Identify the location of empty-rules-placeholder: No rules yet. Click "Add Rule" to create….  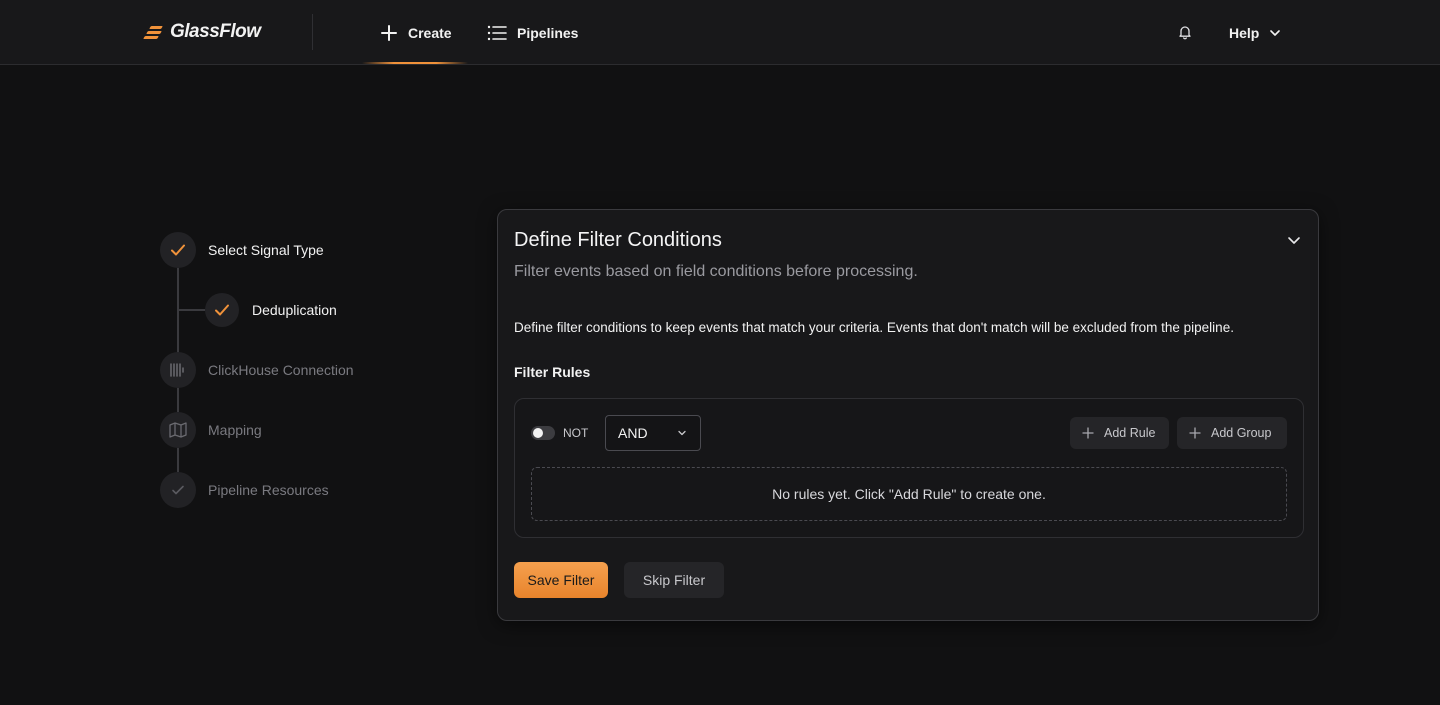
(909, 494).